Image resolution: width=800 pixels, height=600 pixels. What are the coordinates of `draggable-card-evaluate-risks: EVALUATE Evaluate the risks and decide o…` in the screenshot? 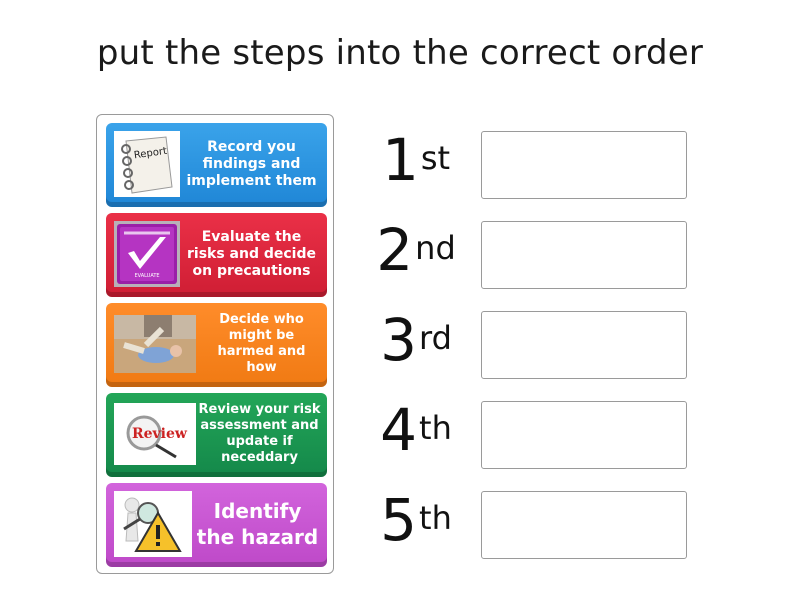 It's located at (216, 255).